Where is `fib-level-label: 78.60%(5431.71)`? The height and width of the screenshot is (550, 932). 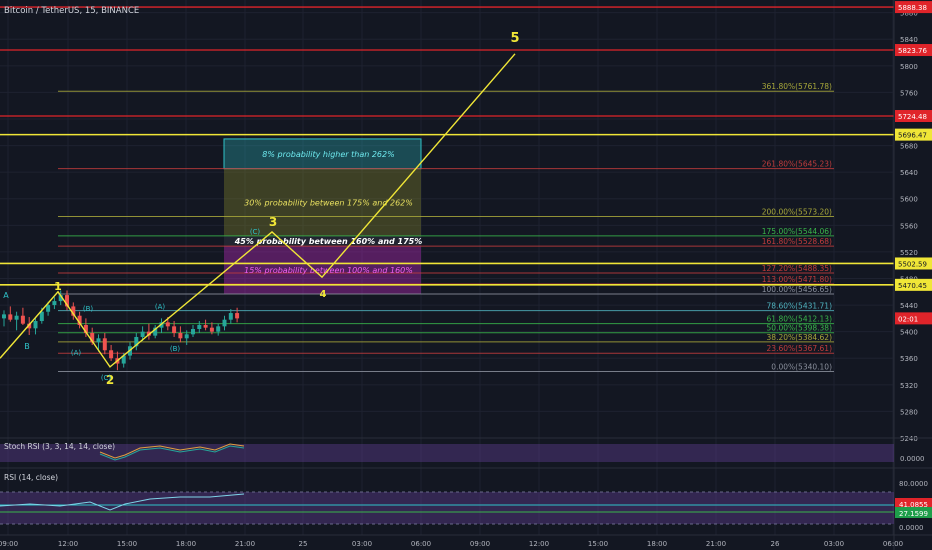
fib-level-label: 78.60%(5431.71) is located at coordinates (800, 306).